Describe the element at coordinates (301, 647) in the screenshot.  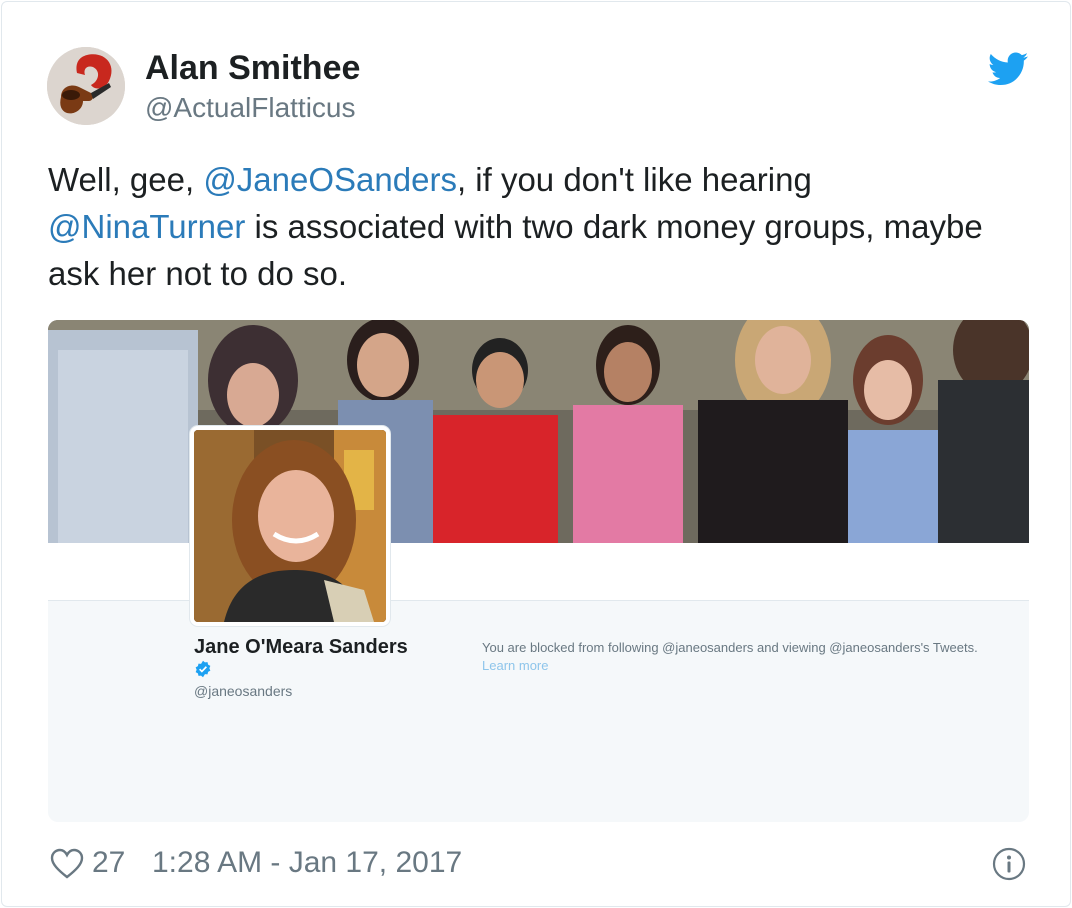
I see `profile-name: Jane O'Meara Sanders` at that location.